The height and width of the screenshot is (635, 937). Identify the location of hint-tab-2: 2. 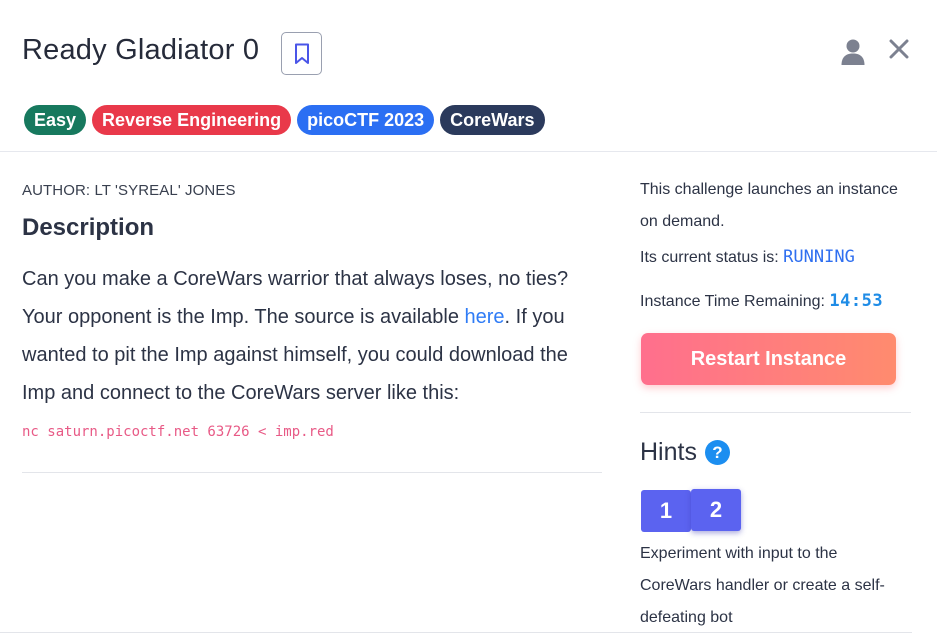
(716, 510).